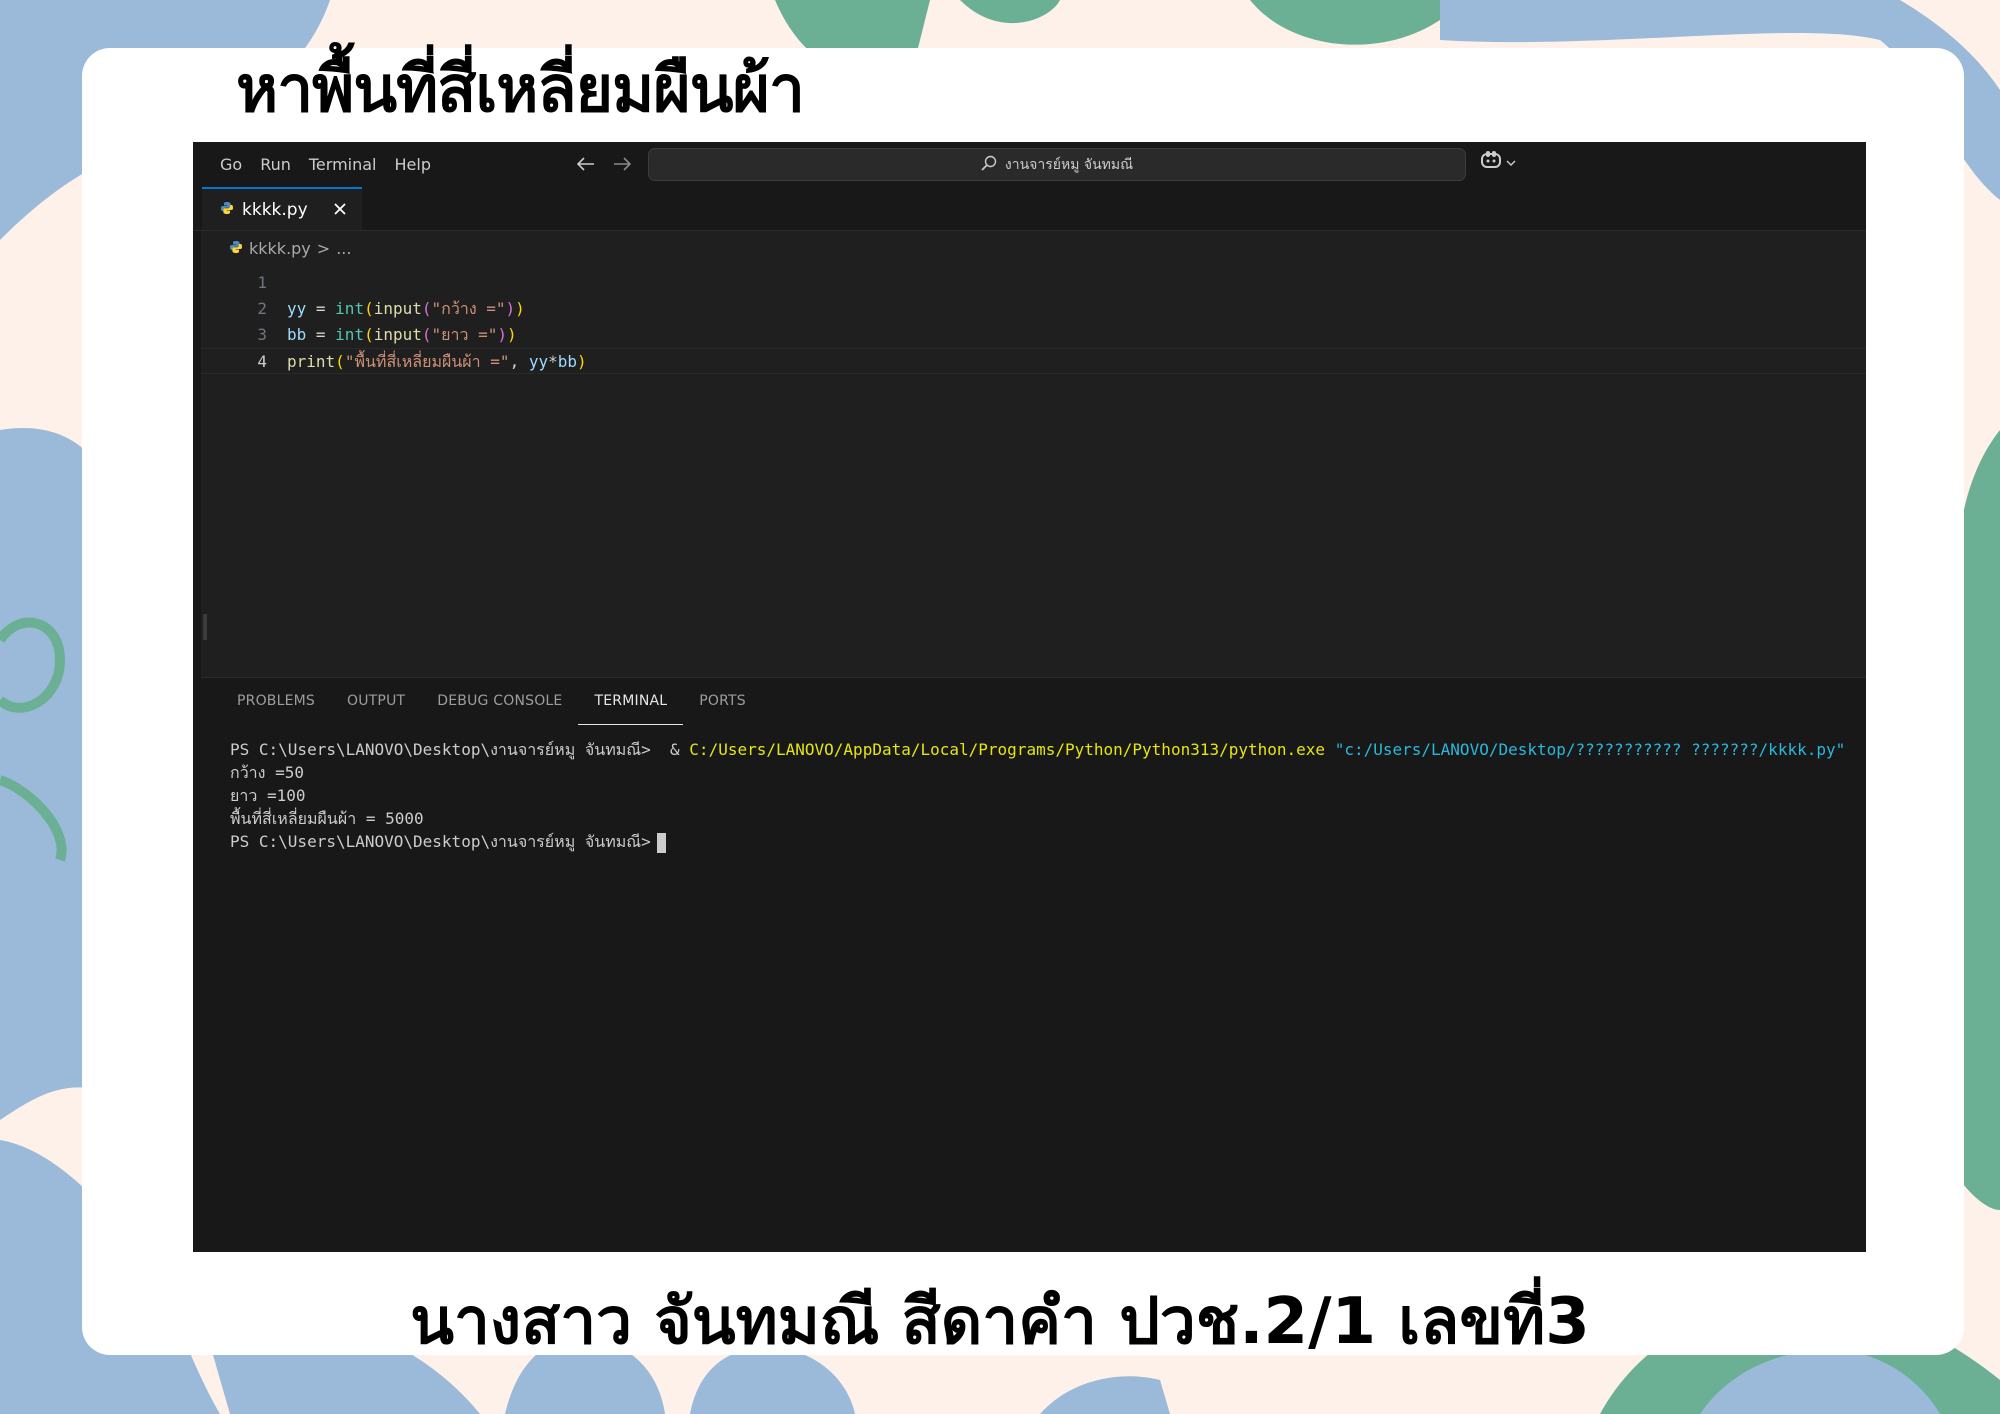 Image resolution: width=2000 pixels, height=1414 pixels. What do you see at coordinates (343, 165) in the screenshot?
I see `menu-terminal: Terminal` at bounding box center [343, 165].